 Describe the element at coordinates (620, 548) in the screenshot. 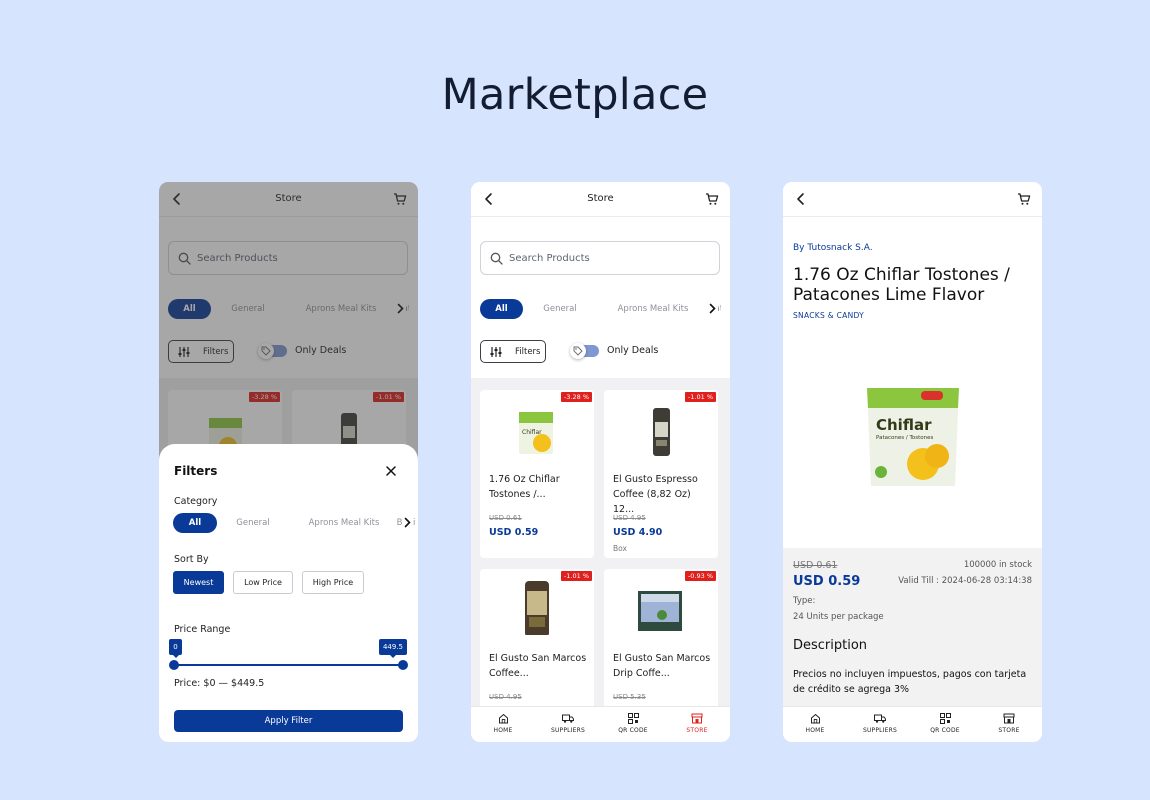

I see `product-unit: Box` at that location.